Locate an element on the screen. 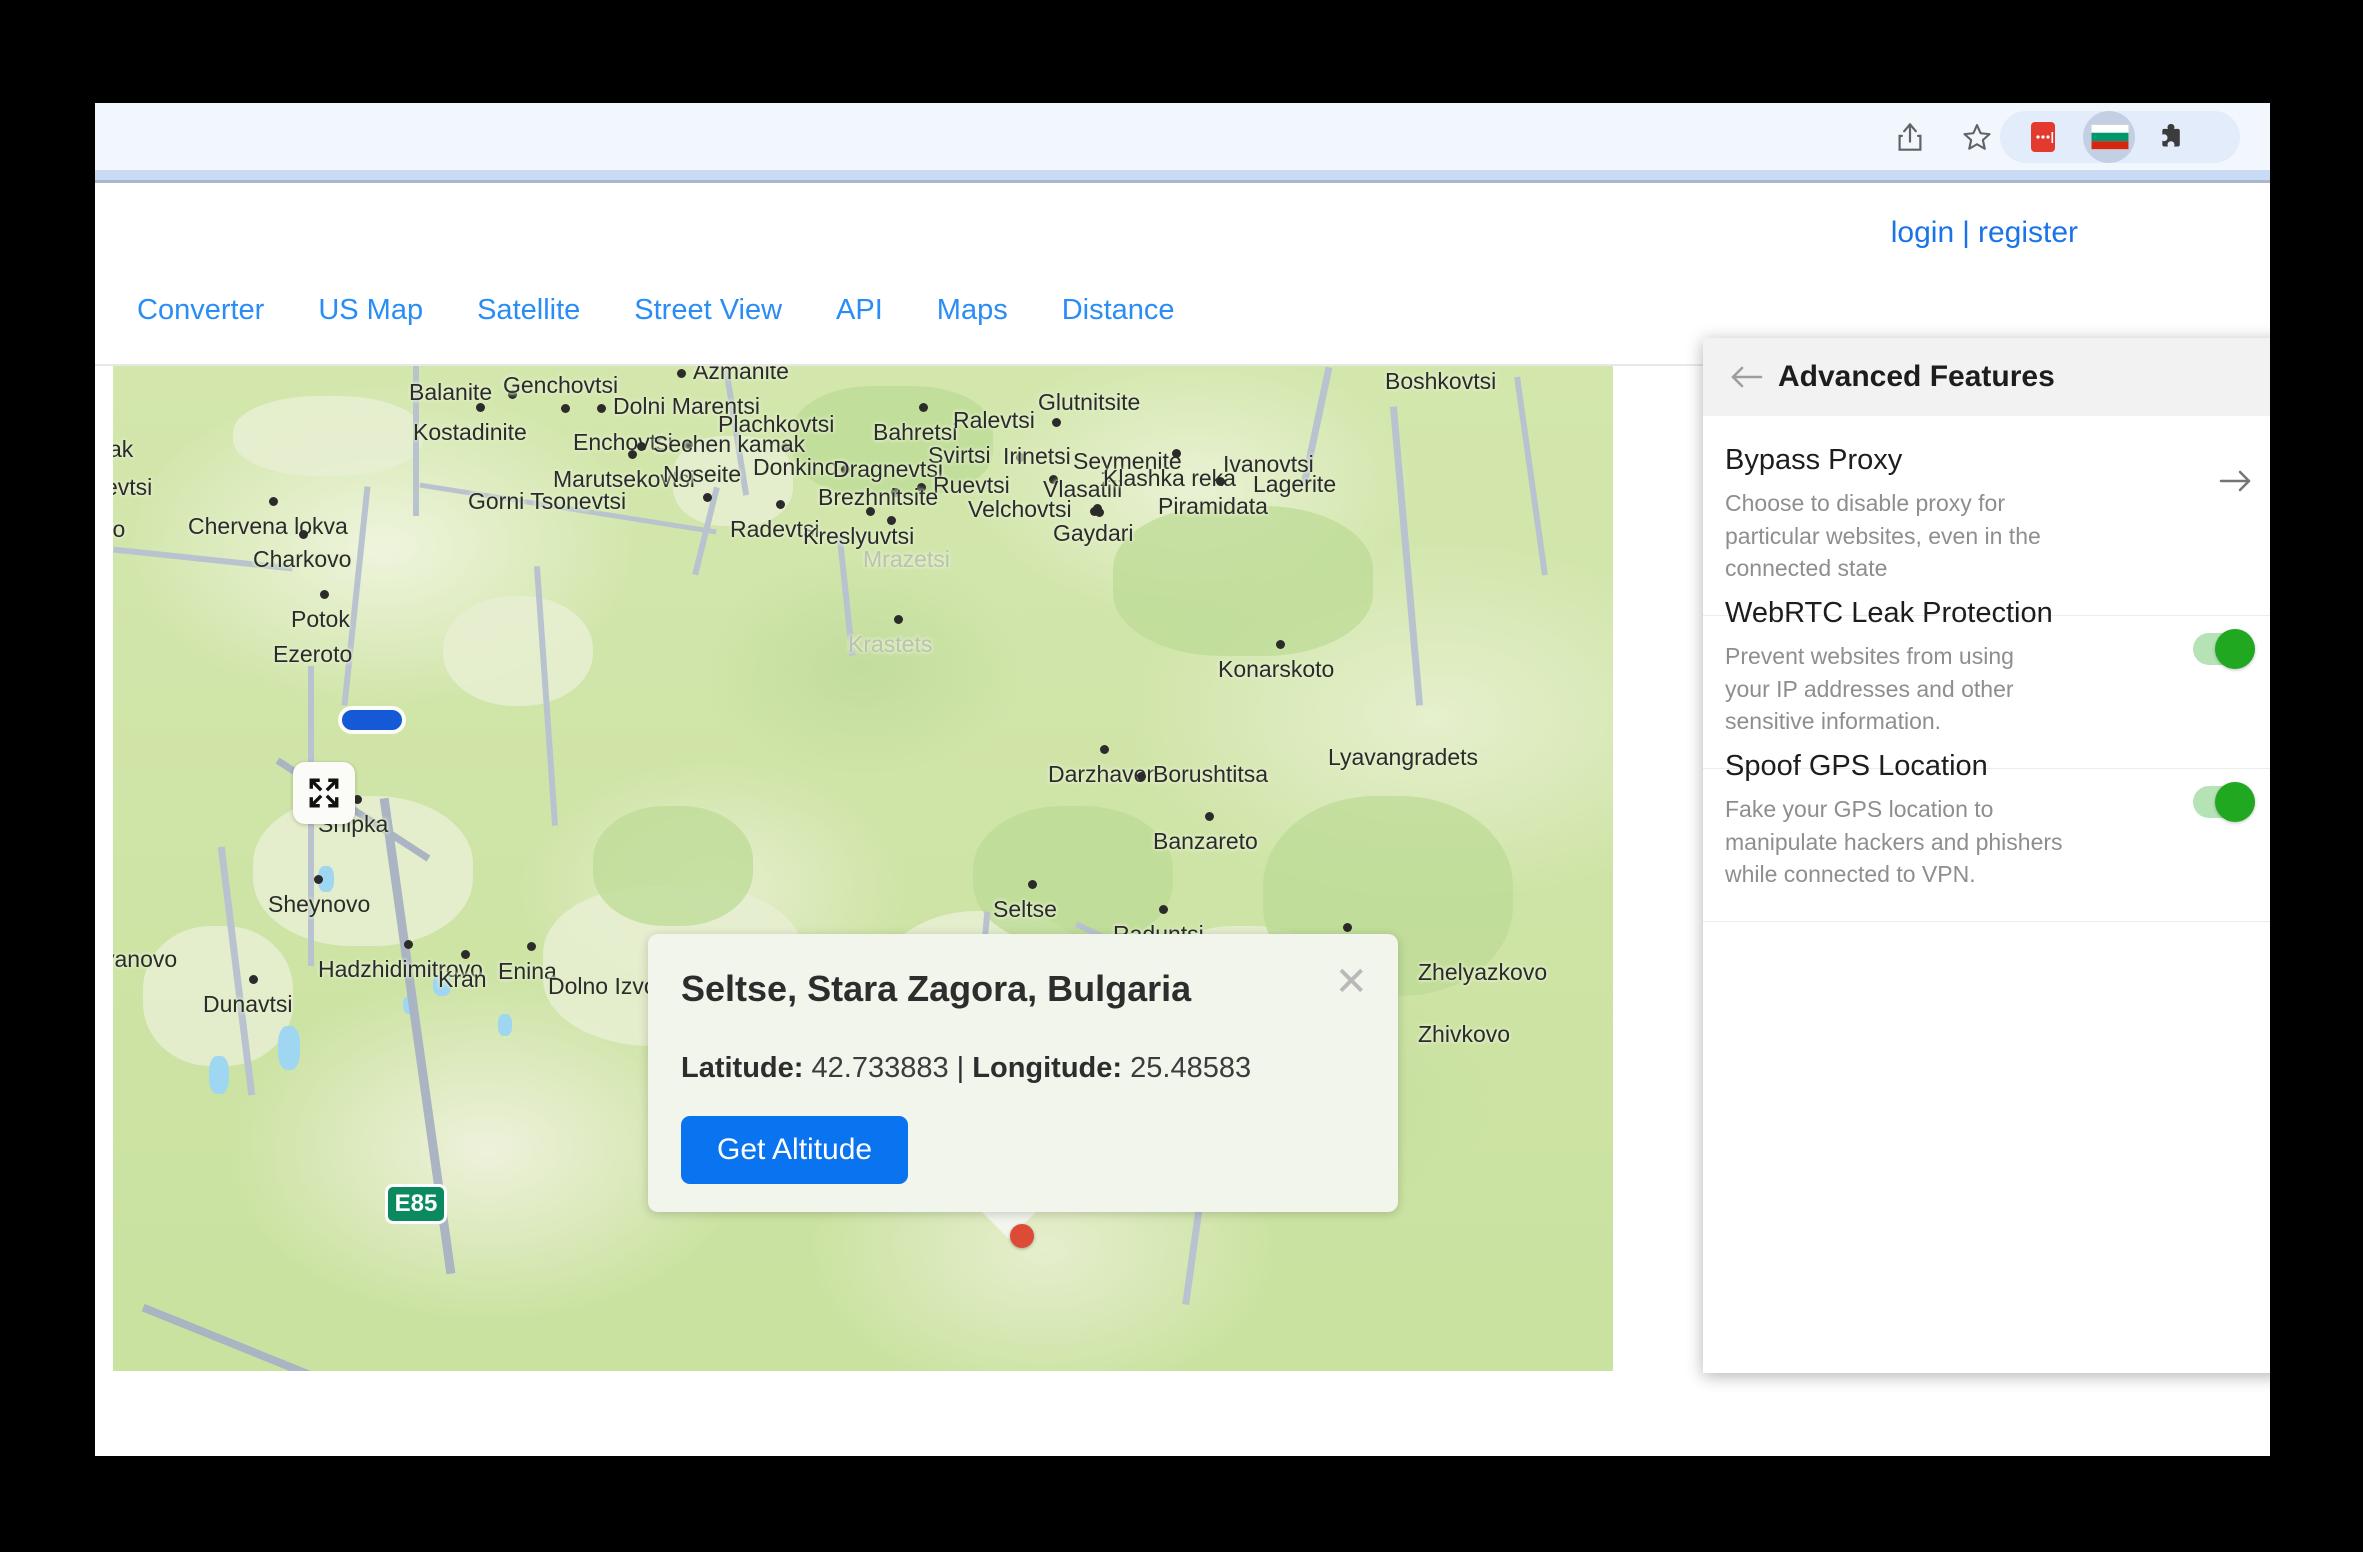 Image resolution: width=2363 pixels, height=1552 pixels. spoof-gps-location-toggle is located at coordinates (2224, 802).